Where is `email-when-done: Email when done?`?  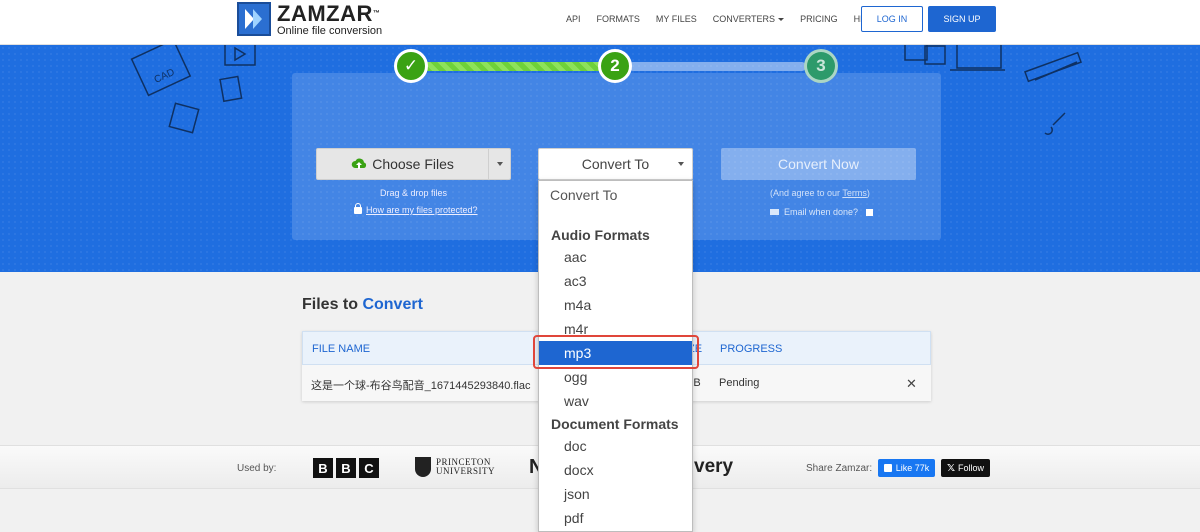 email-when-done: Email when done? is located at coordinates (822, 212).